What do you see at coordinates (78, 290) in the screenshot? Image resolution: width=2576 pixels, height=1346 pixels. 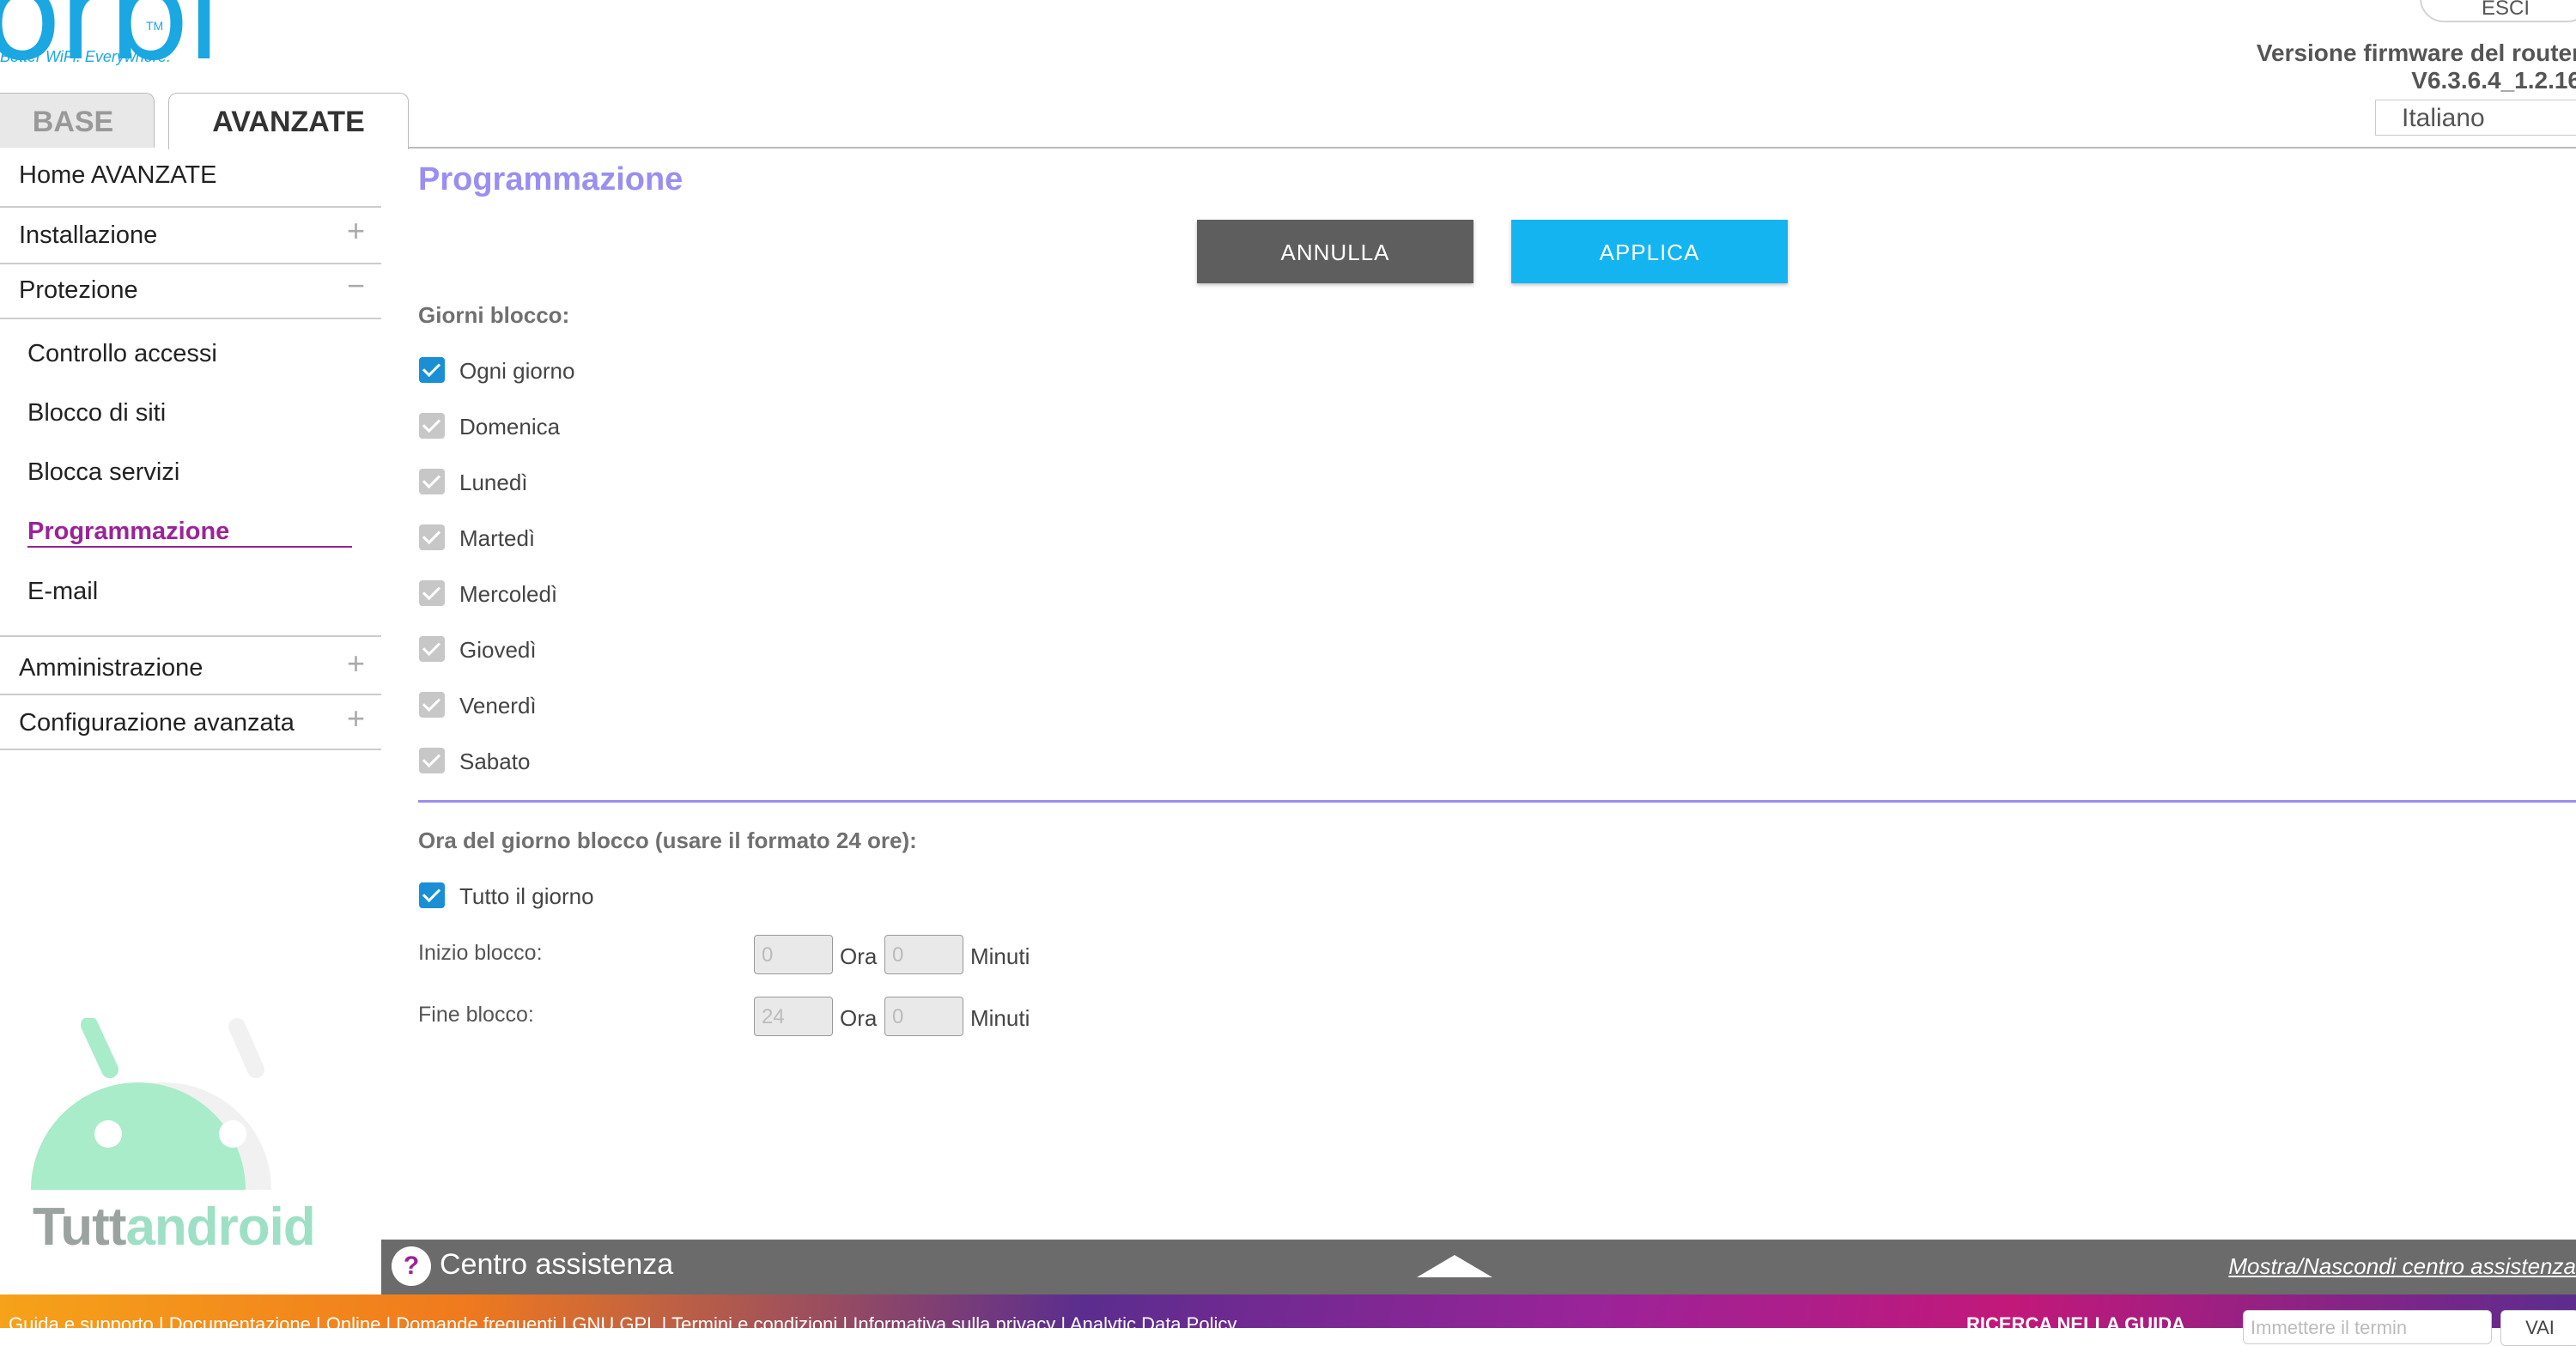 I see `sidebar-item-security: Protezione` at bounding box center [78, 290].